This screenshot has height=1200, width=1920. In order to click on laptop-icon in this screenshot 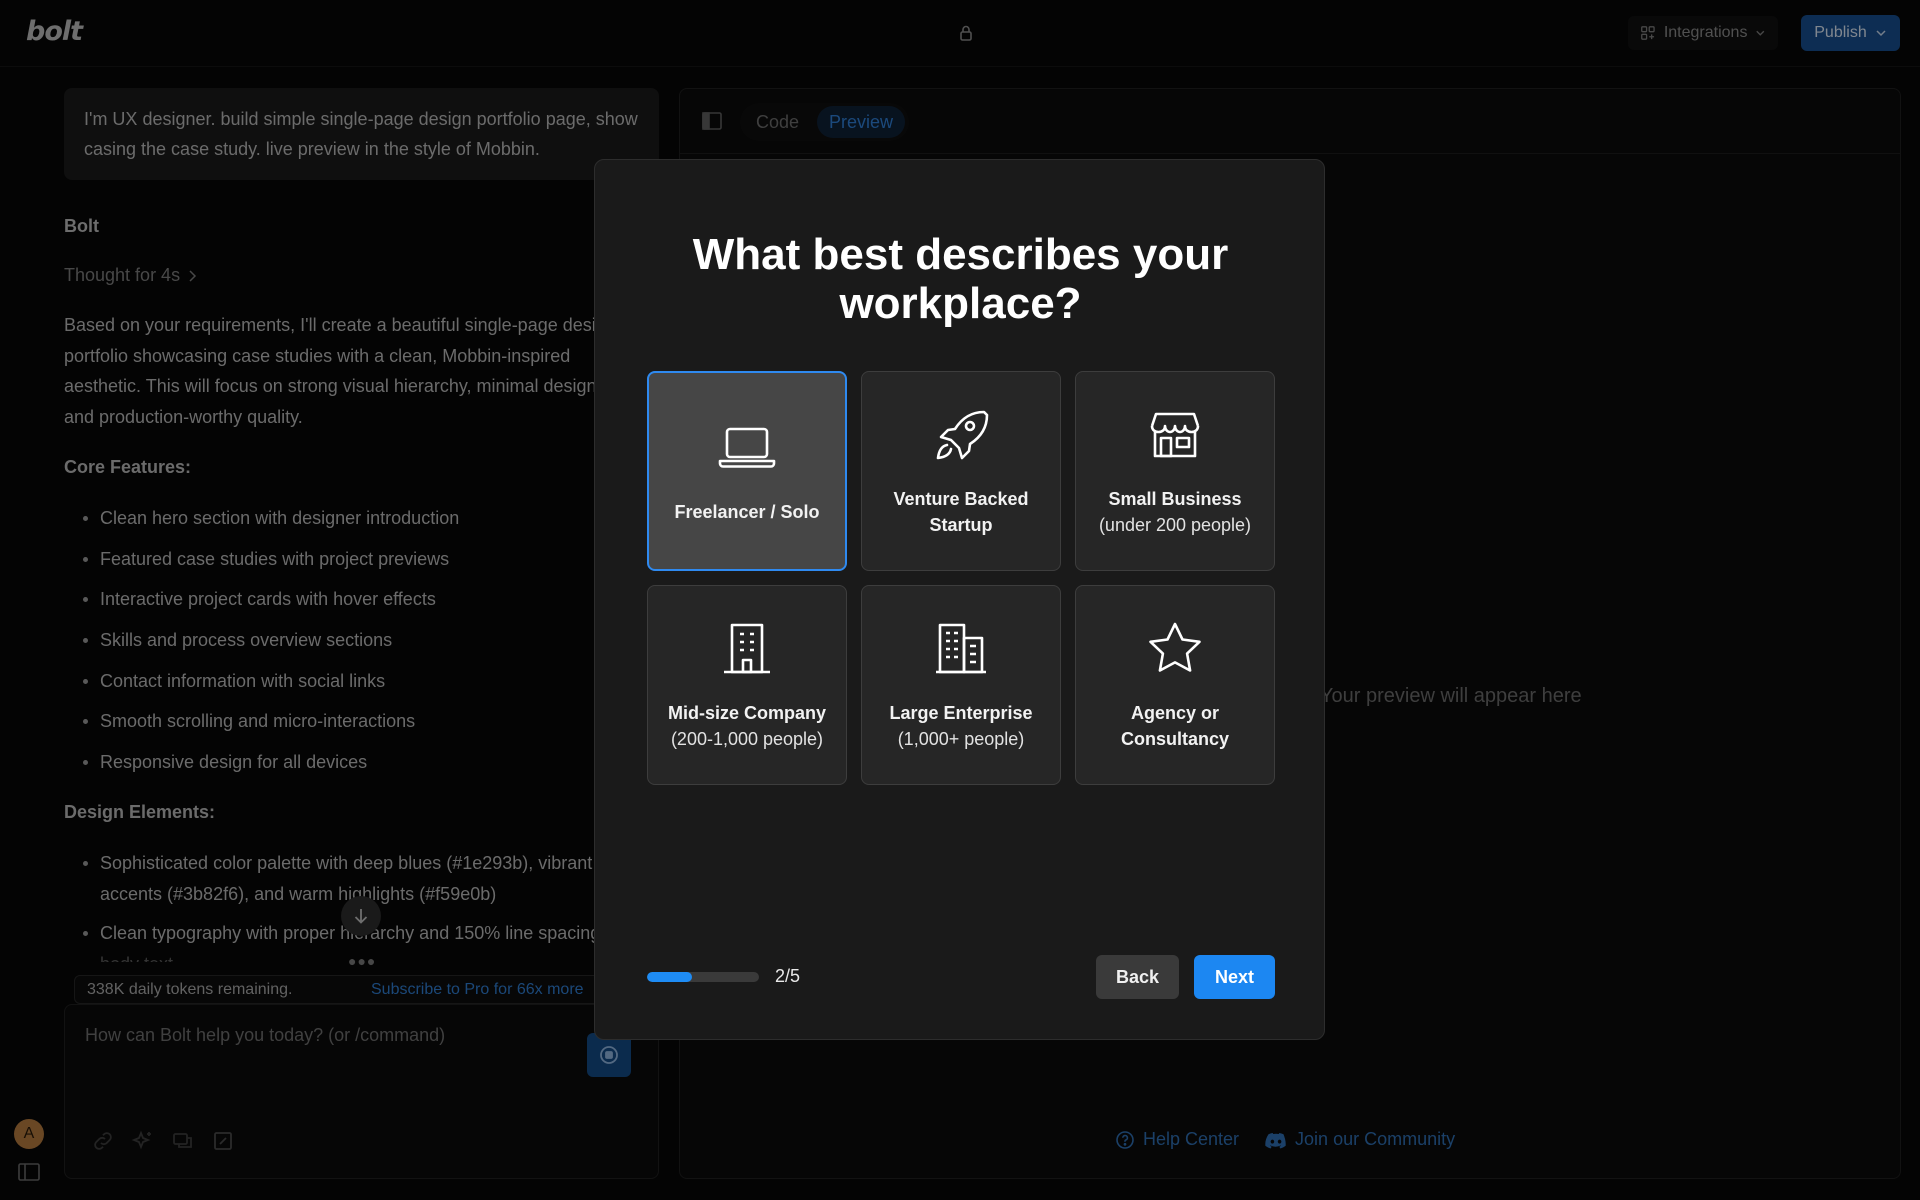, I will do `click(747, 447)`.